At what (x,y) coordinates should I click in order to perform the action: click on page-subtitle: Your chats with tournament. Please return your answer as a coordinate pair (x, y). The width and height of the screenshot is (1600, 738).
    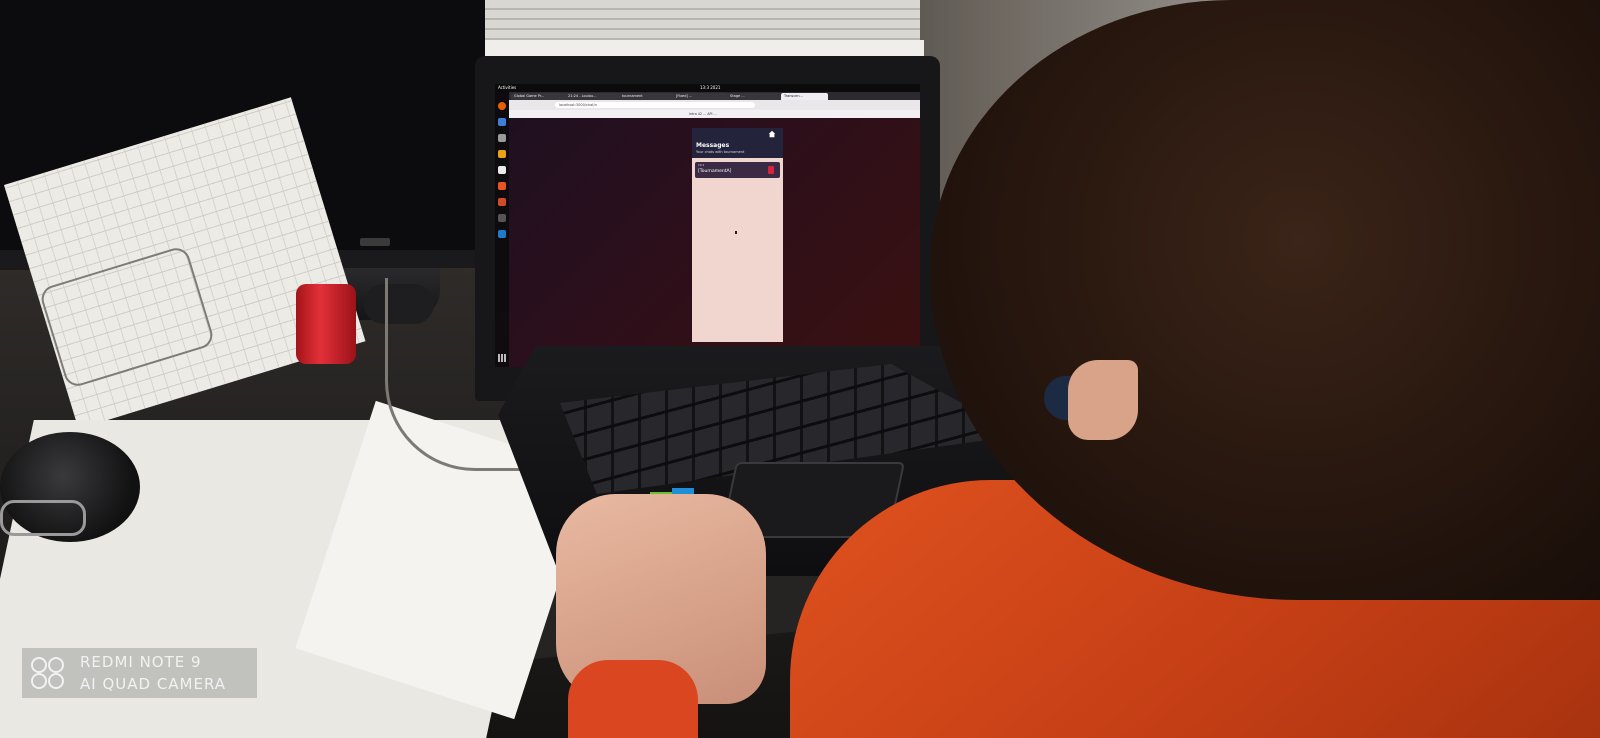
    Looking at the image, I should click on (720, 152).